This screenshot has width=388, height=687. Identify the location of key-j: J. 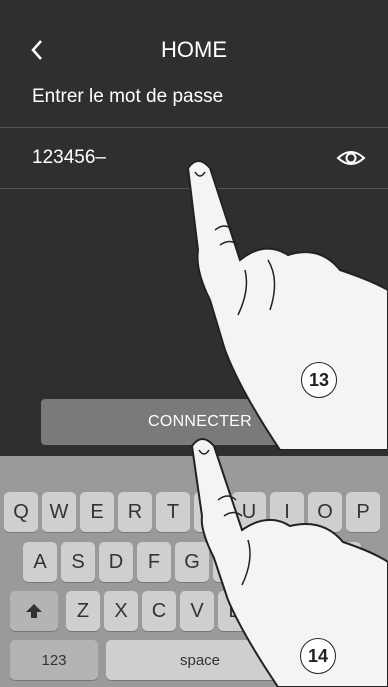
(268, 562).